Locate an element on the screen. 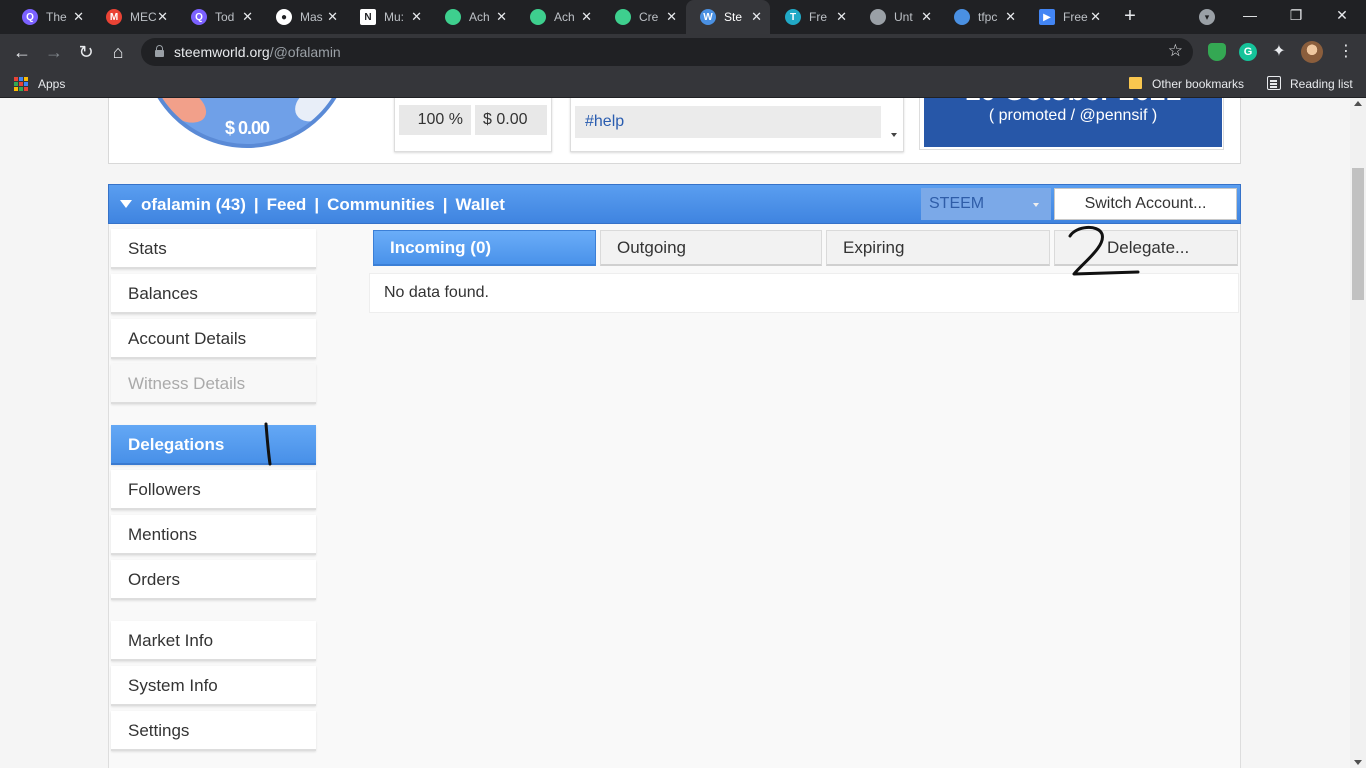 This screenshot has width=1366, height=768. vote-percent: 100 % is located at coordinates (435, 120).